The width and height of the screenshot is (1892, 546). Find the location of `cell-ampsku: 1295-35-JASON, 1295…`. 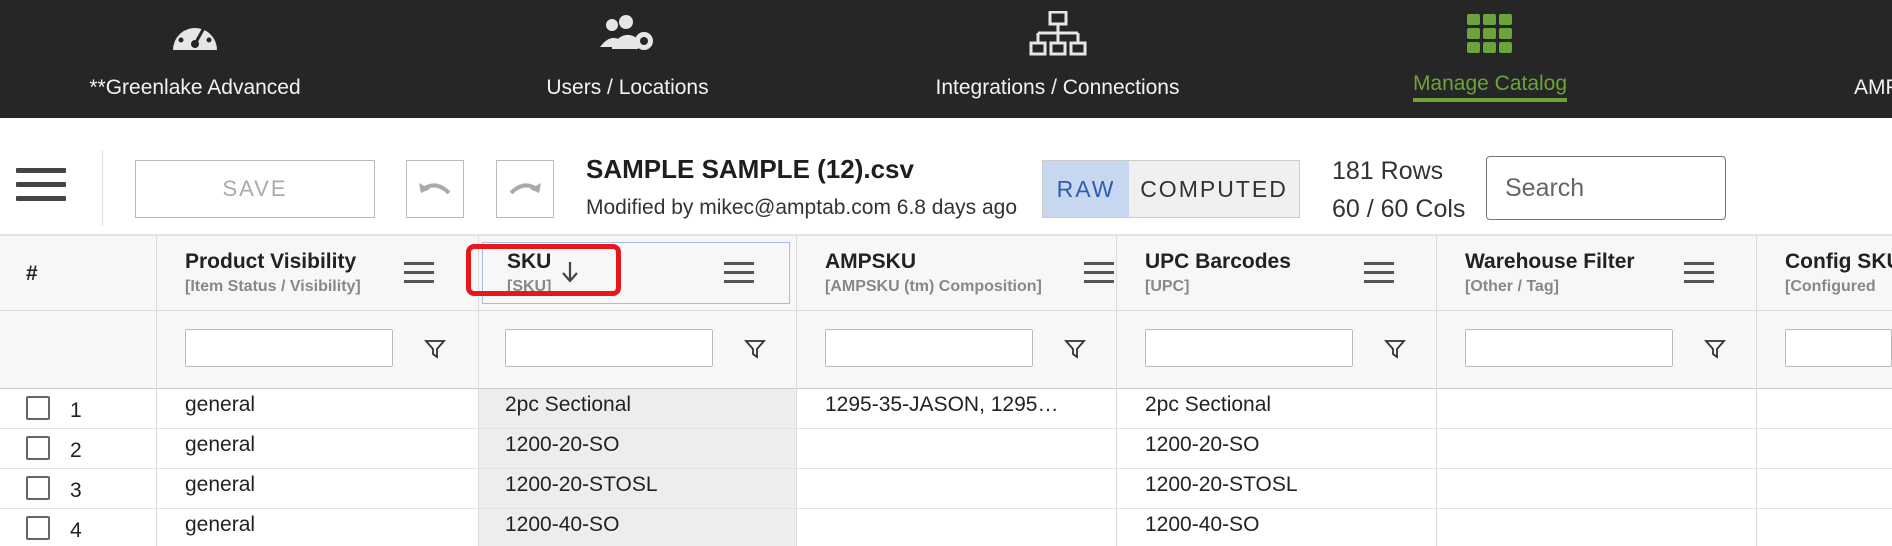

cell-ampsku: 1295-35-JASON, 1295… is located at coordinates (955, 405).